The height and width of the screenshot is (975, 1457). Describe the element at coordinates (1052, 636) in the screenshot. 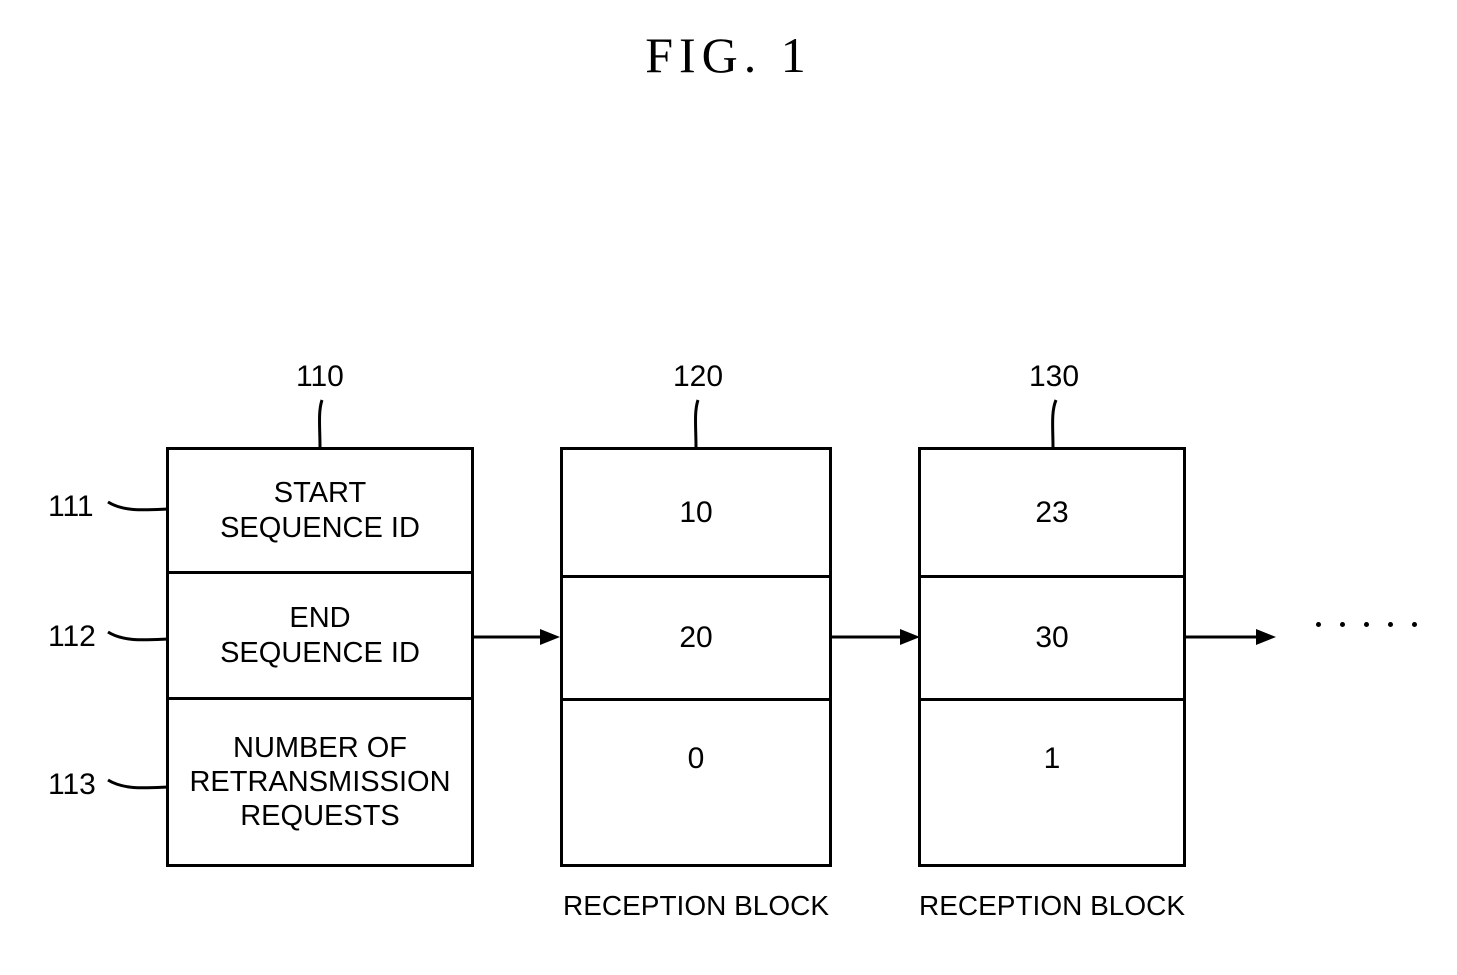

I see `cell-end-sequence-id-value: 30` at that location.